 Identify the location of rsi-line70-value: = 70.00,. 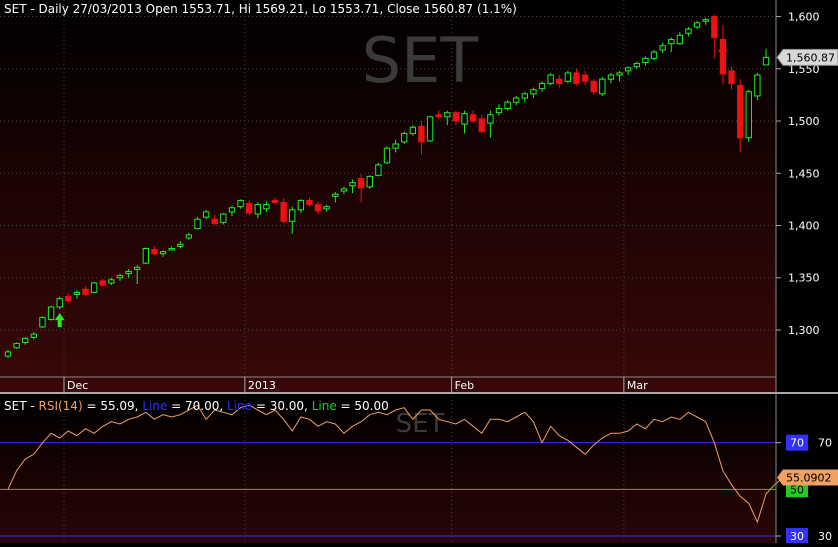
(197, 406).